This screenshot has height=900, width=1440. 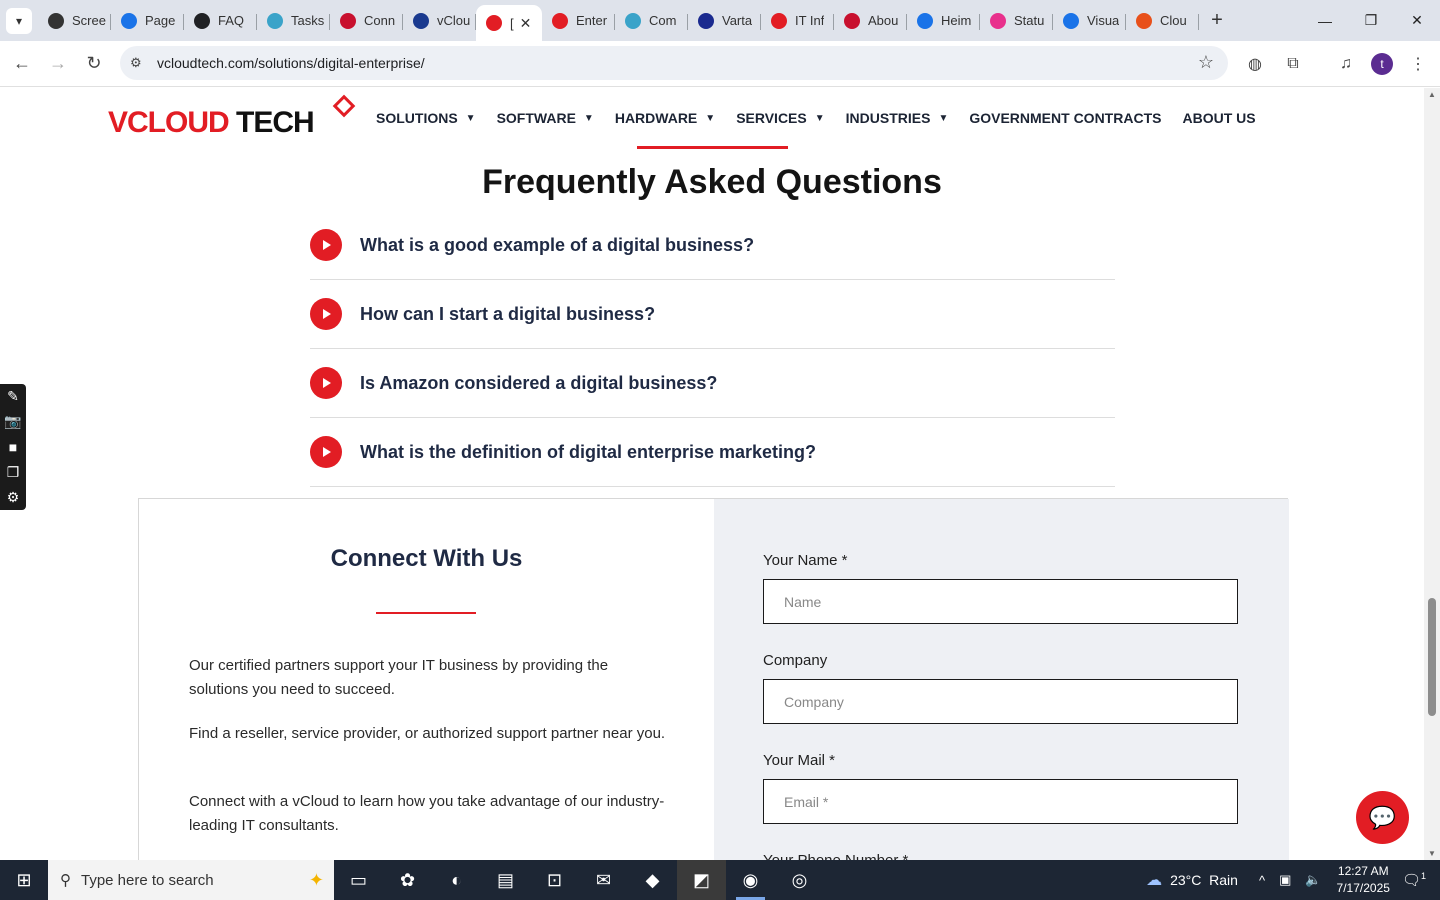 What do you see at coordinates (1206, 62) in the screenshot?
I see `bookmark-star-icon: ☆` at bounding box center [1206, 62].